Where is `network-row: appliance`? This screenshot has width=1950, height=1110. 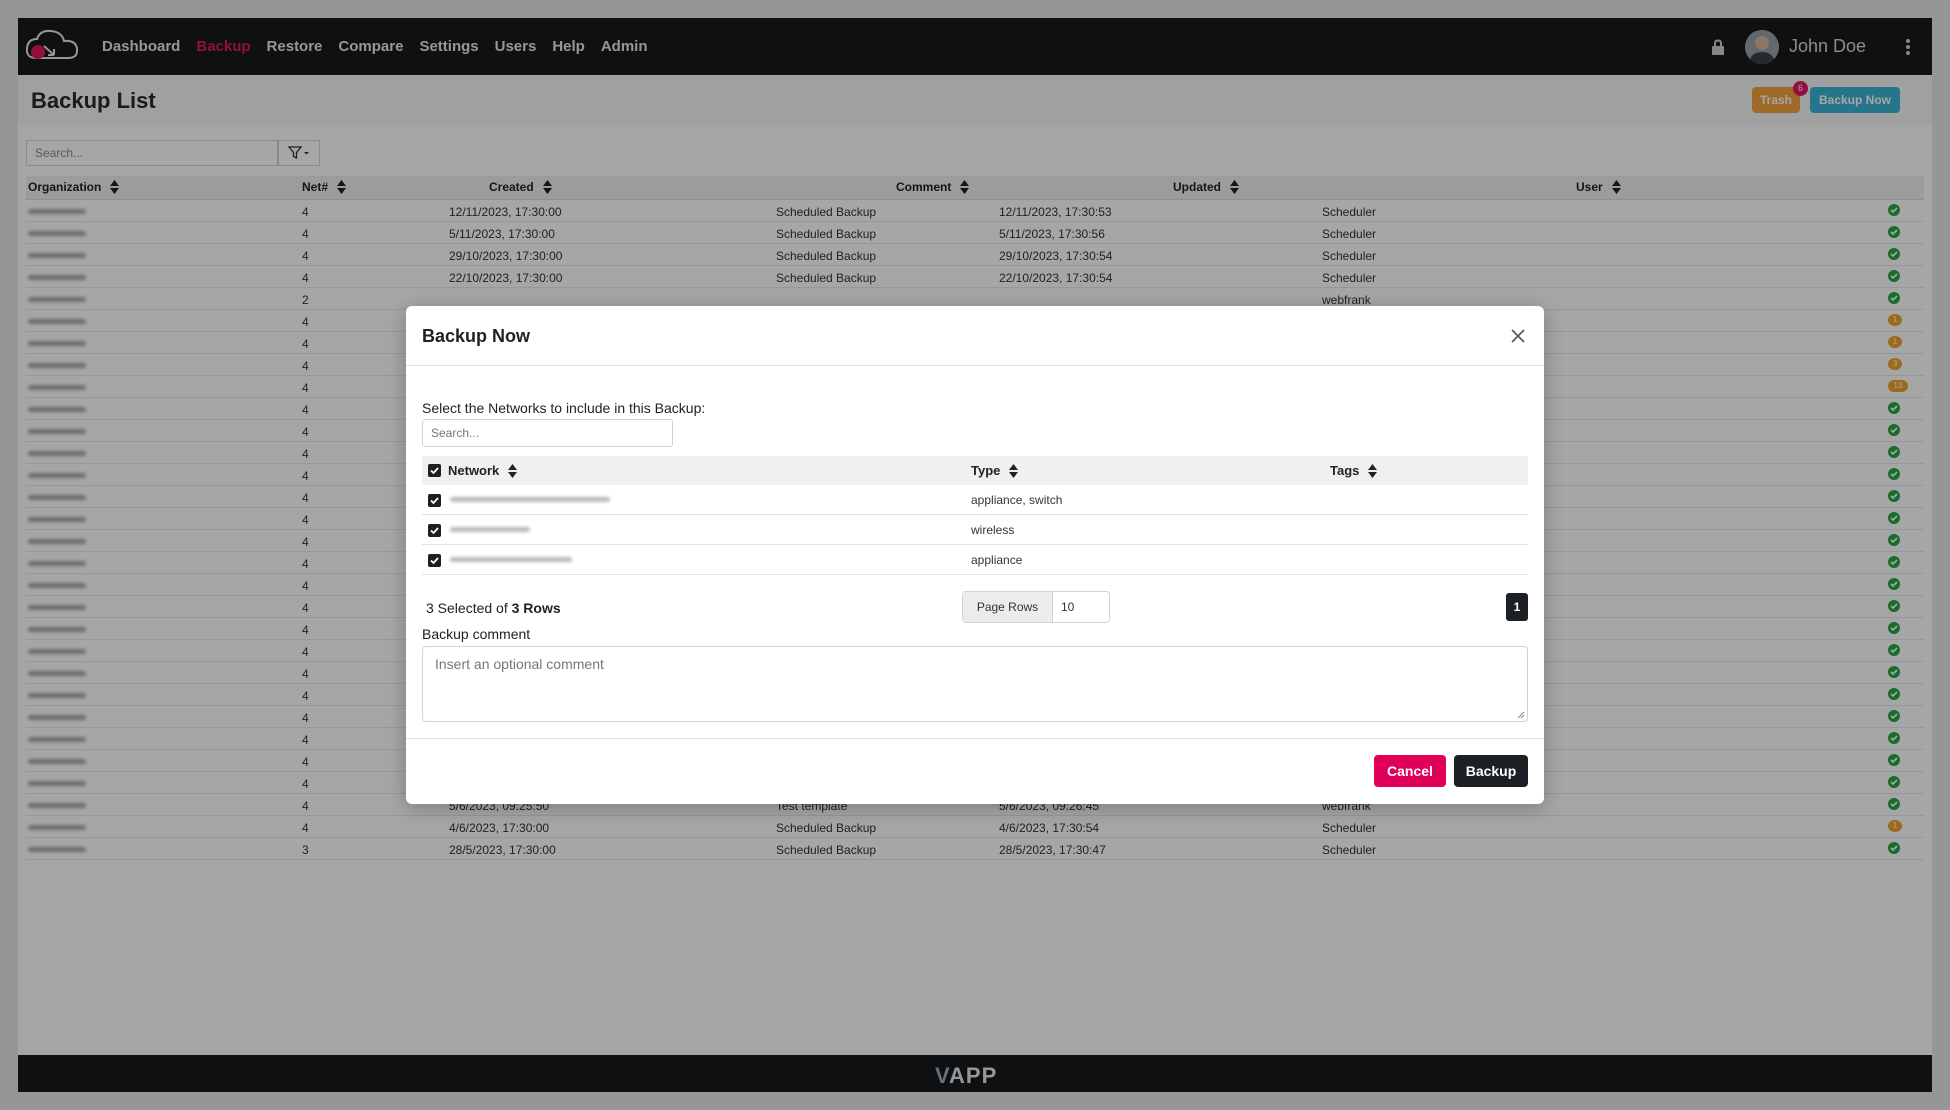 network-row: appliance is located at coordinates (975, 560).